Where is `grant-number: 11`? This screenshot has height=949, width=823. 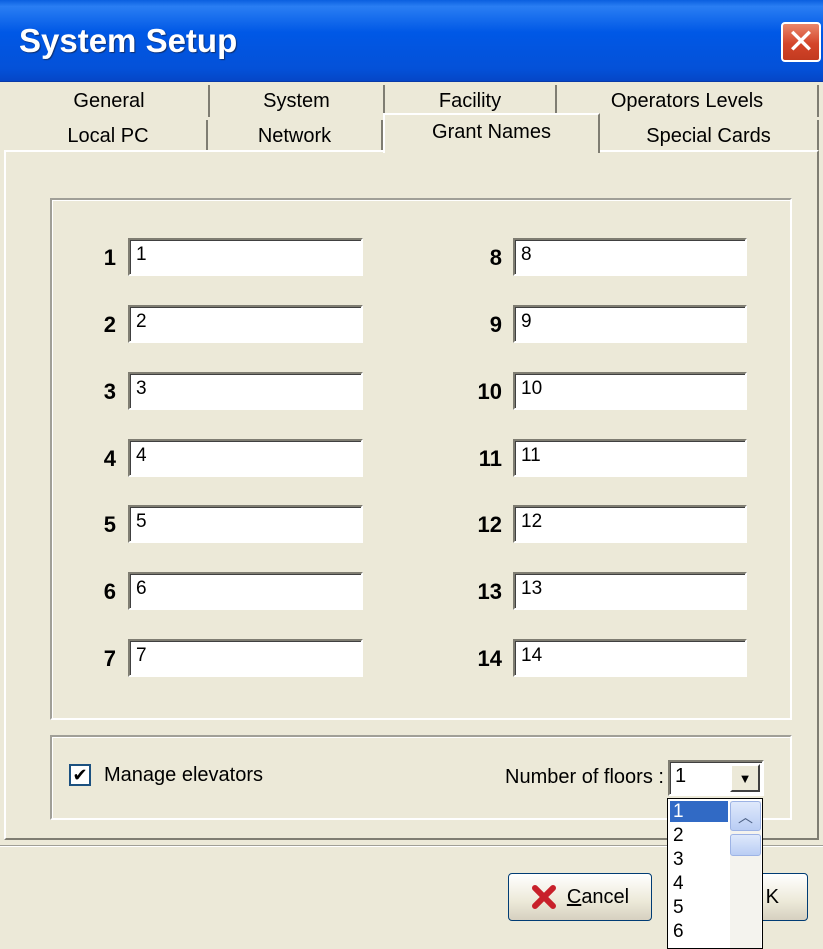 grant-number: 11 is located at coordinates (490, 458).